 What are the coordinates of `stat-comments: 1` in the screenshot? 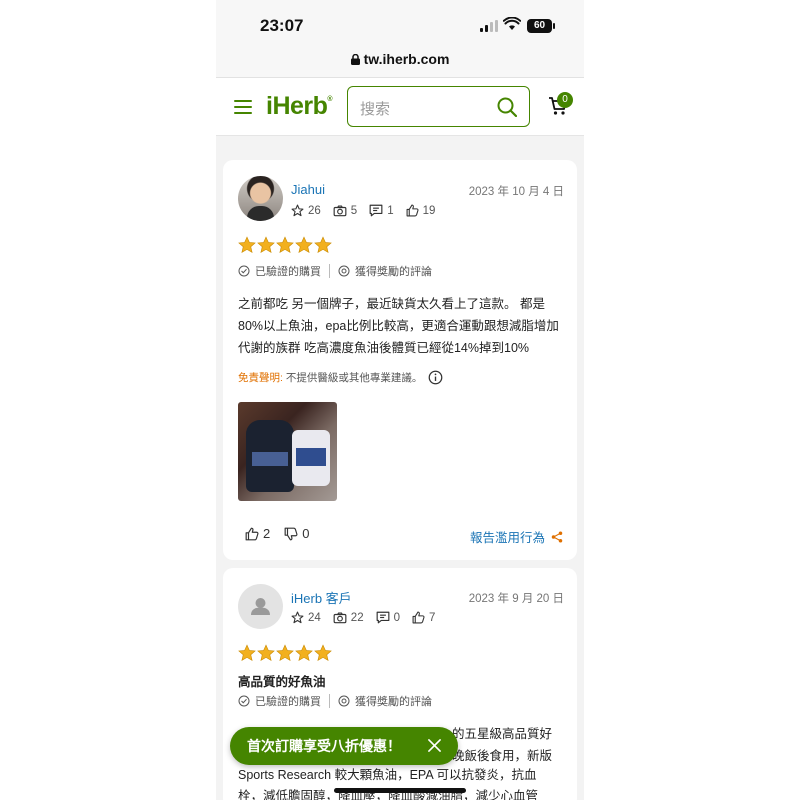 It's located at (381, 210).